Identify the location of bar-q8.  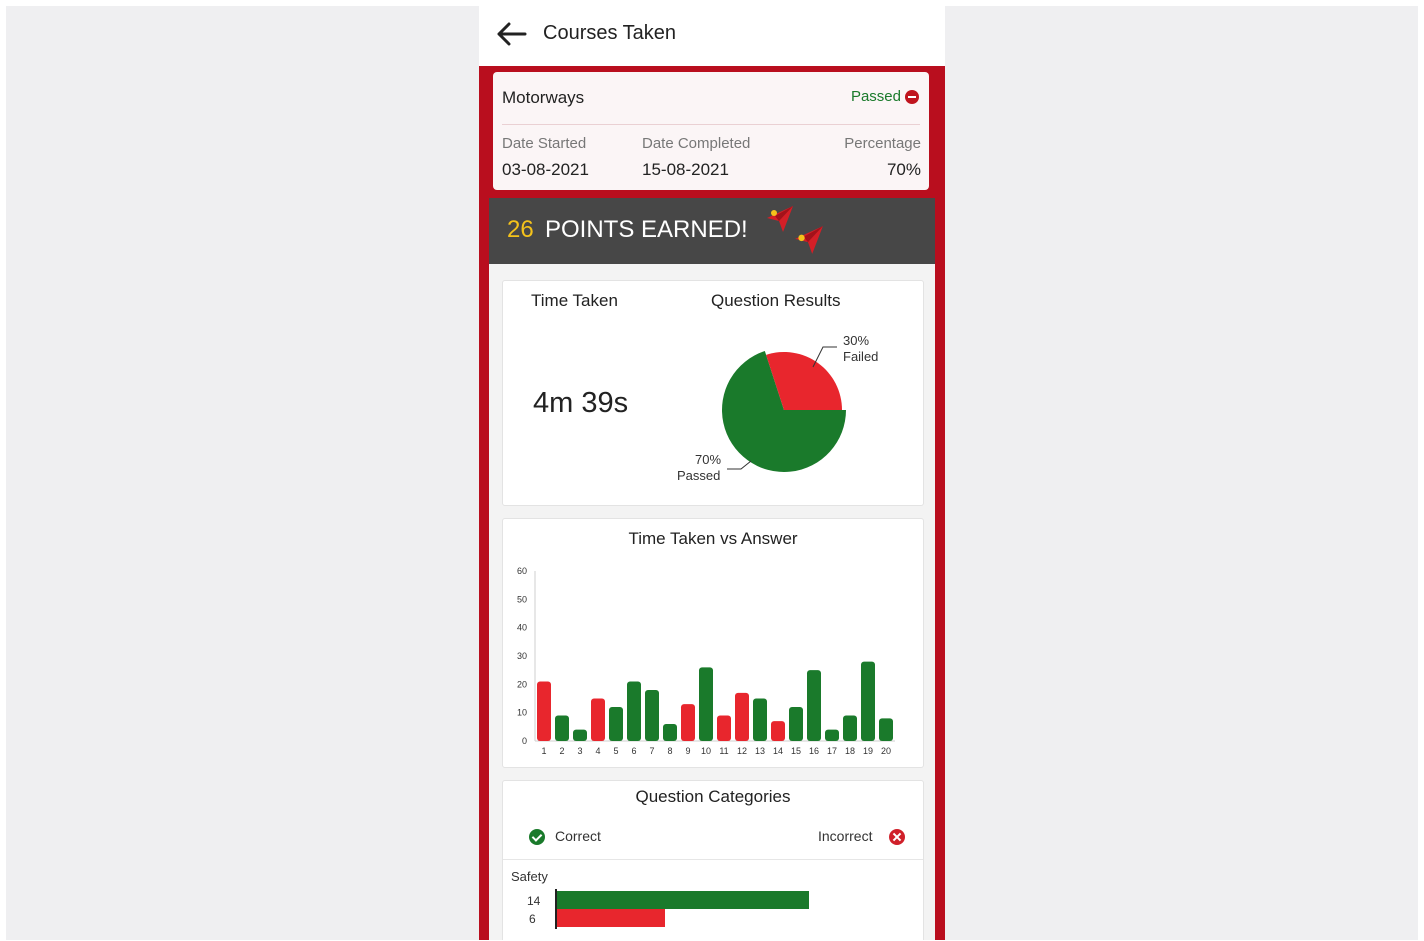
(670, 732).